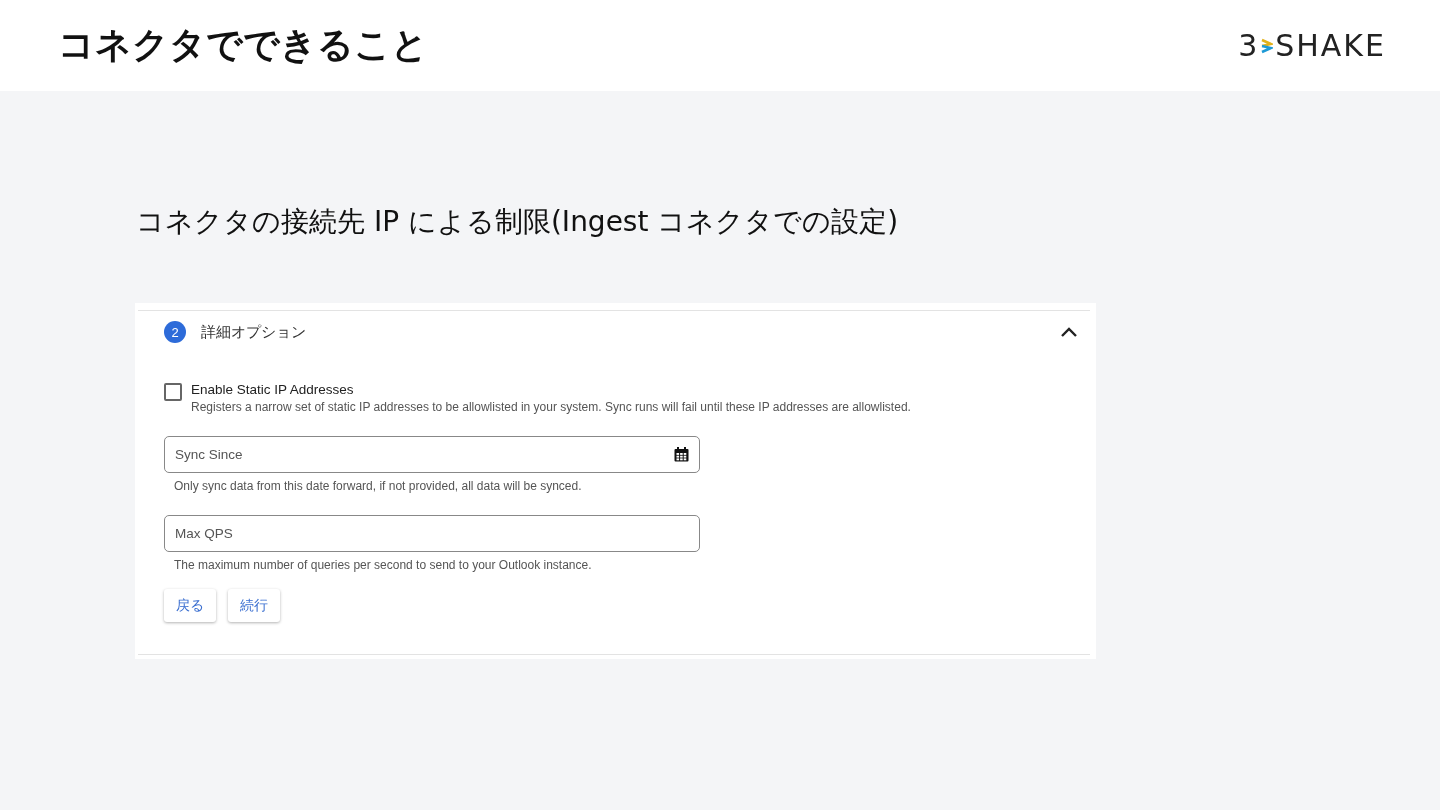 The height and width of the screenshot is (810, 1440). What do you see at coordinates (243, 45) in the screenshot?
I see `slide-title: コネクタでできること` at bounding box center [243, 45].